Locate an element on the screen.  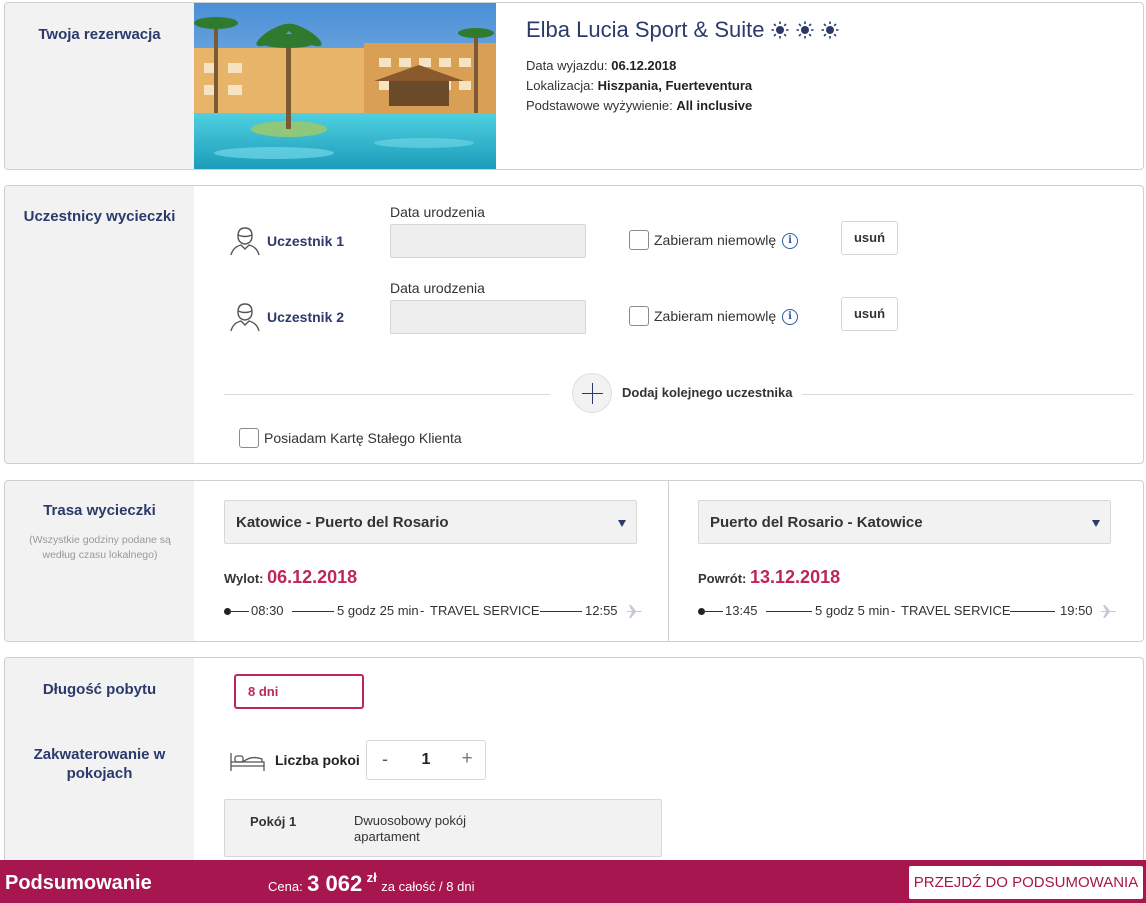
outbound-date: 06.12.2018 is located at coordinates (312, 577).